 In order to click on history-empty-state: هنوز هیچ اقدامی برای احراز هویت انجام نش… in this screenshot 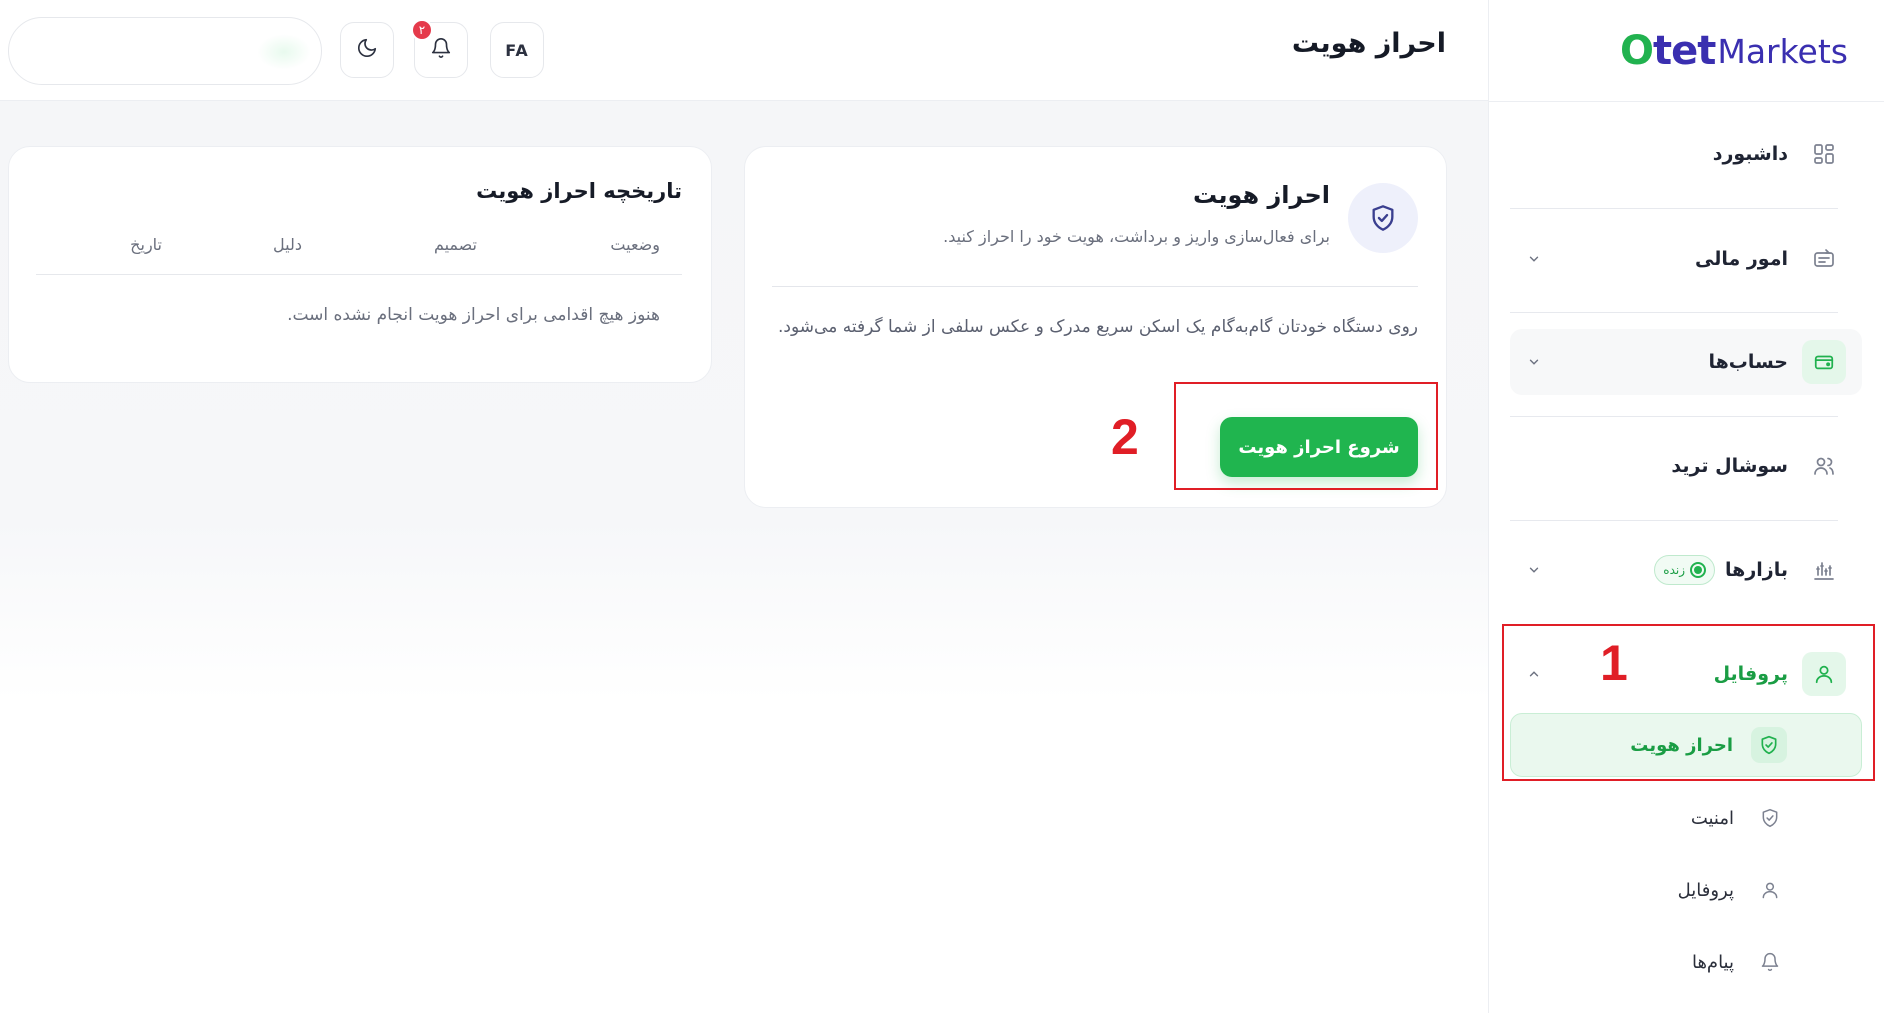, I will do `click(473, 315)`.